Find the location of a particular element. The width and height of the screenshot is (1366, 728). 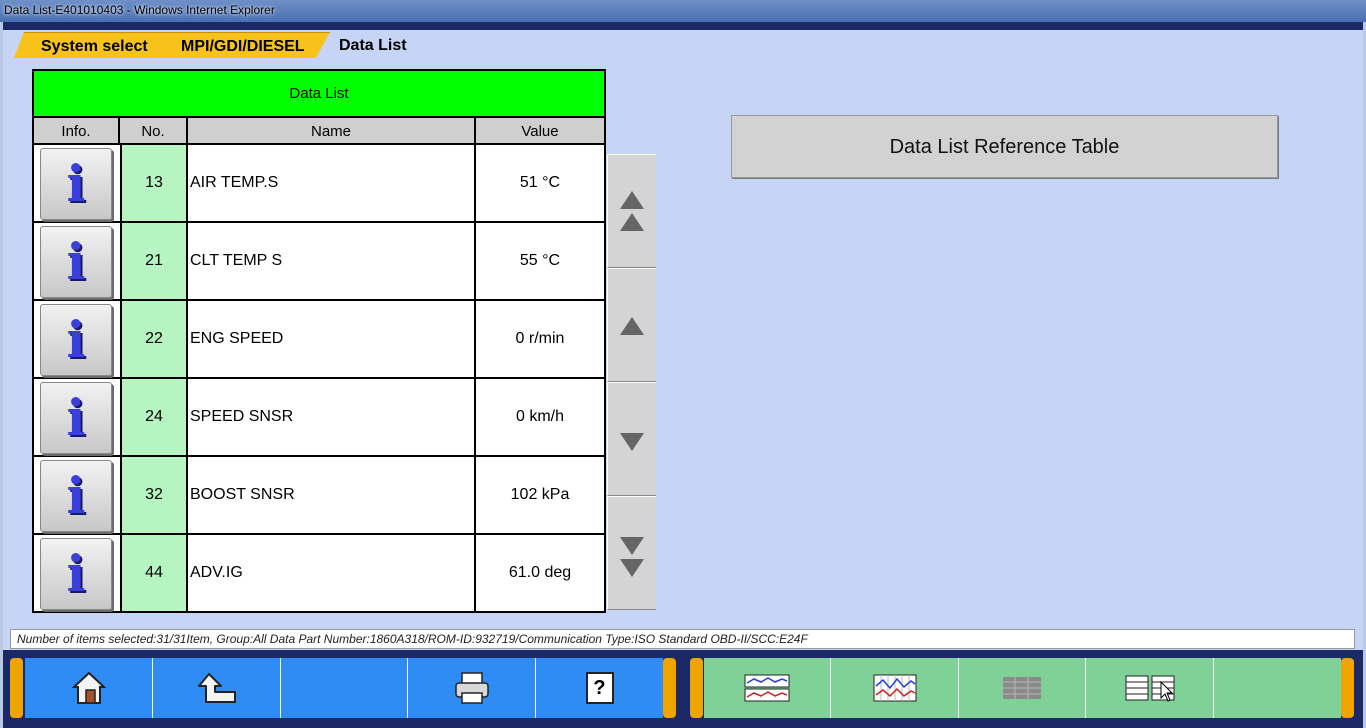

row-value: 51 °C is located at coordinates (539, 183).